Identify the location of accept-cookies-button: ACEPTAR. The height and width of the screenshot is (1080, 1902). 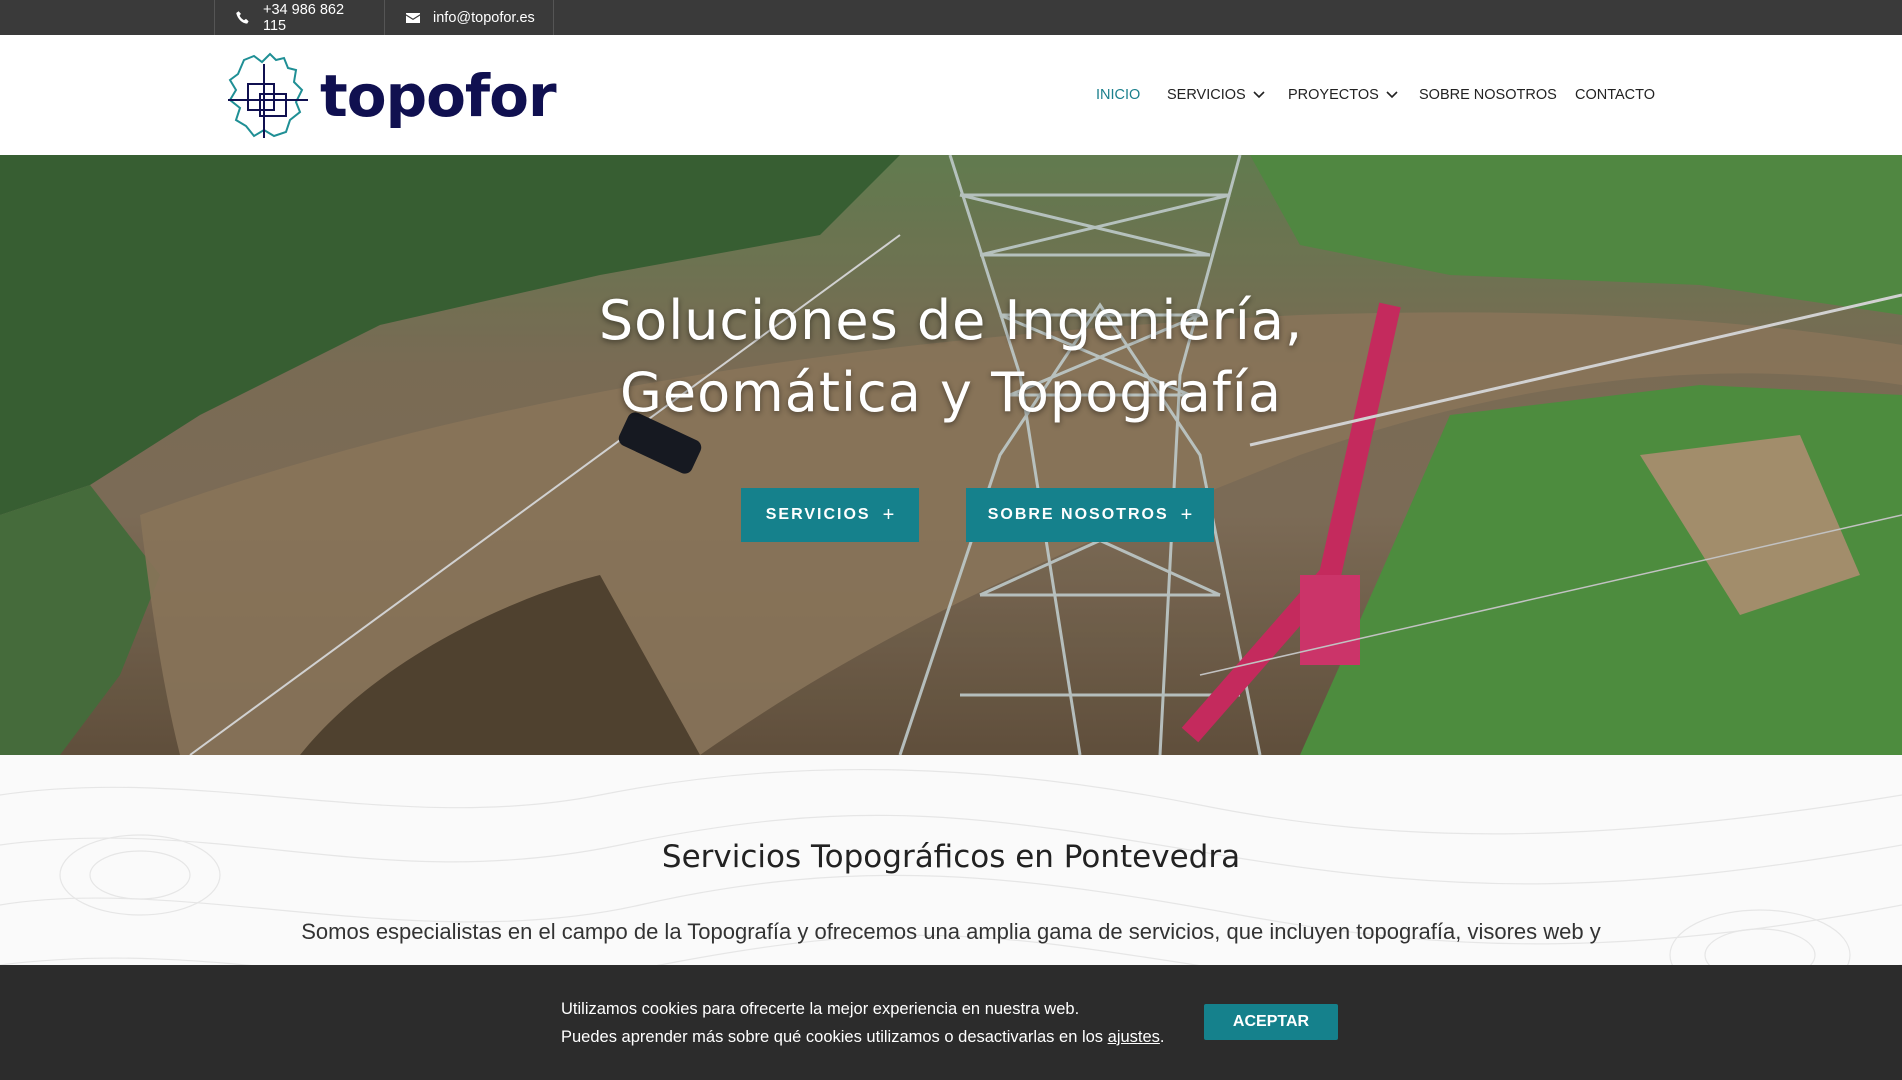
(1271, 1022).